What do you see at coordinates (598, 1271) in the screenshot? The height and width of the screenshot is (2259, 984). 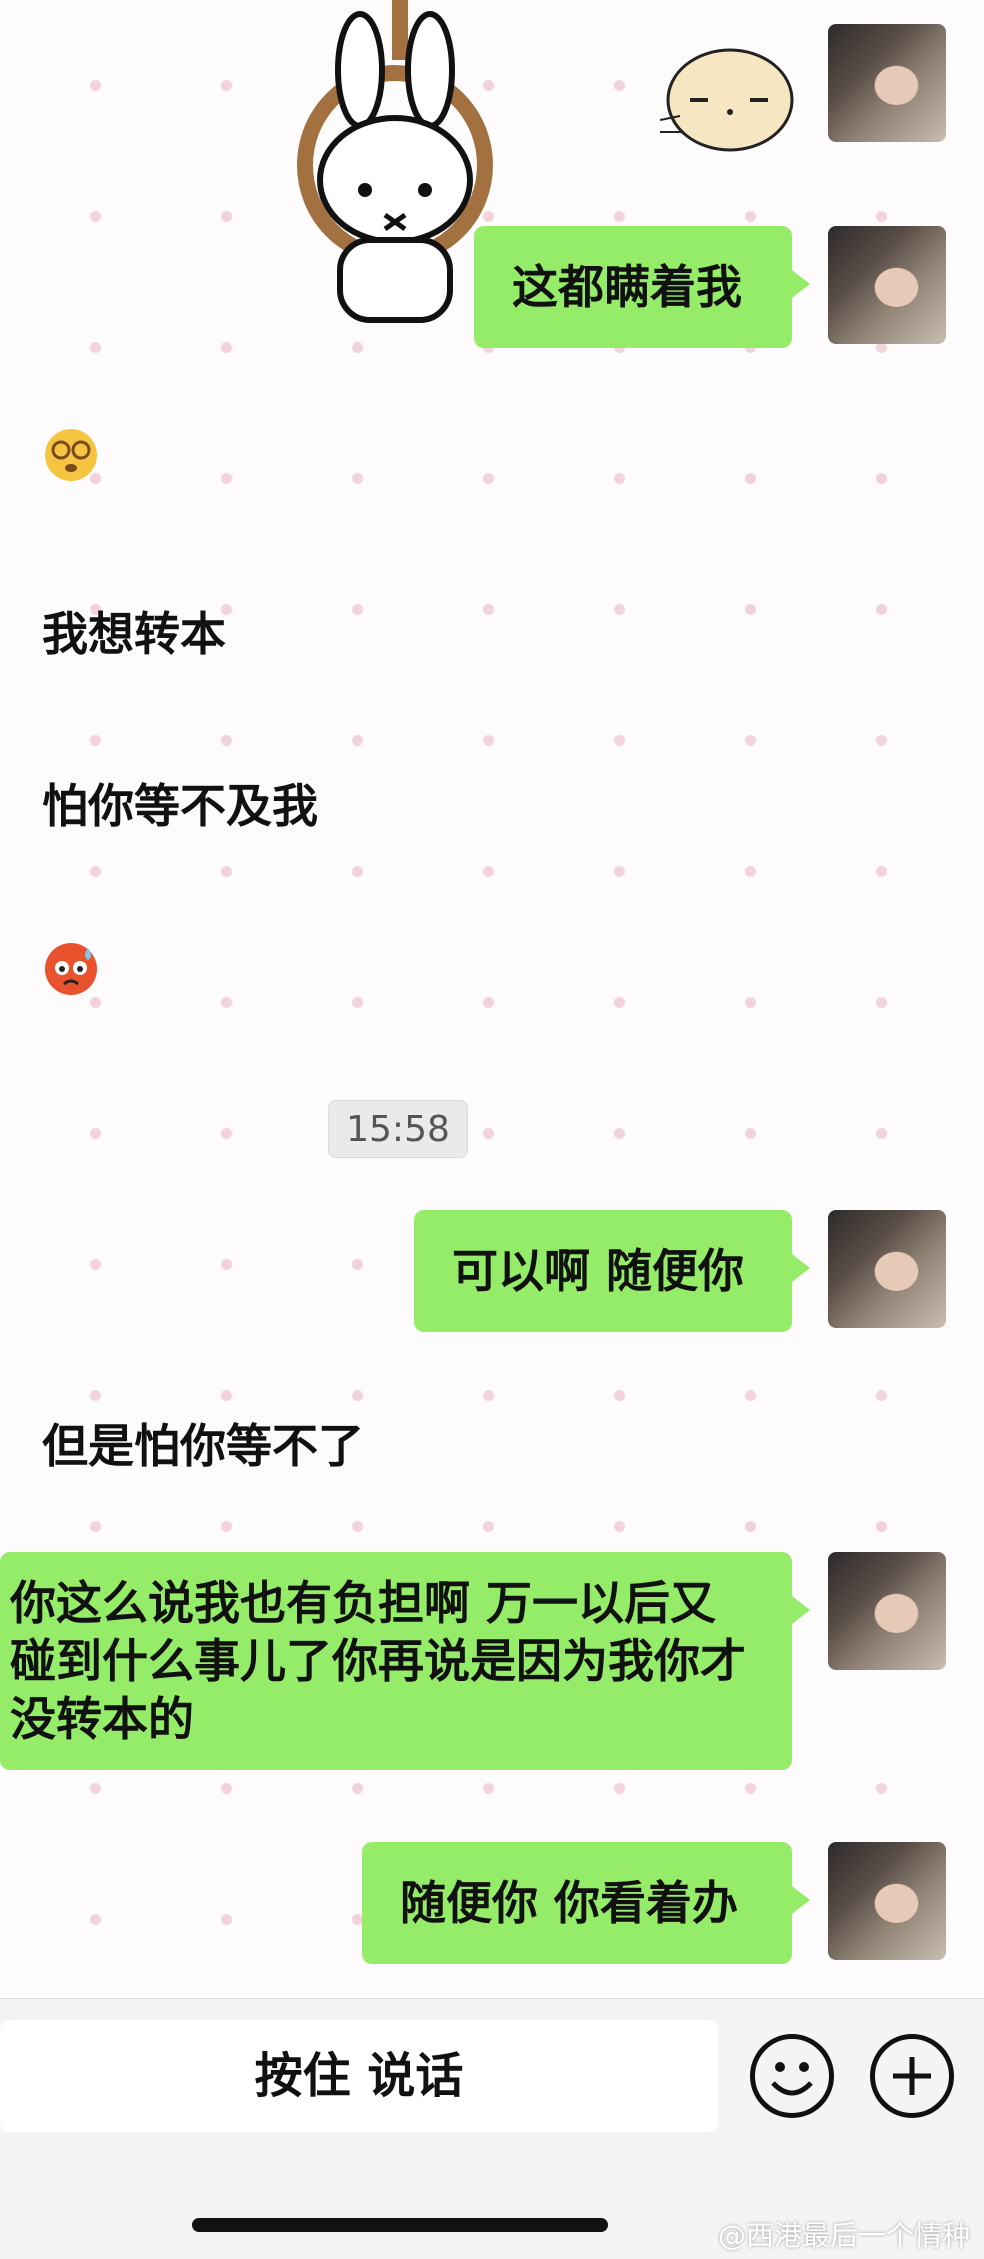 I see `message-text: 可以啊 随便你` at bounding box center [598, 1271].